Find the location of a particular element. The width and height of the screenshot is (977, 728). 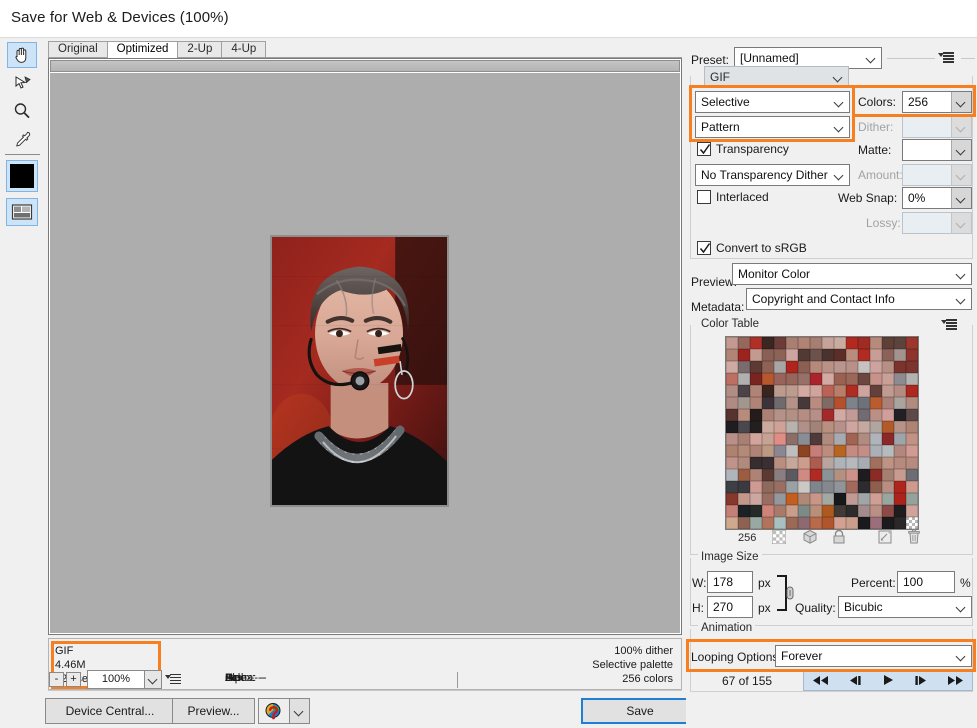

percent-input: 100 is located at coordinates (926, 582).